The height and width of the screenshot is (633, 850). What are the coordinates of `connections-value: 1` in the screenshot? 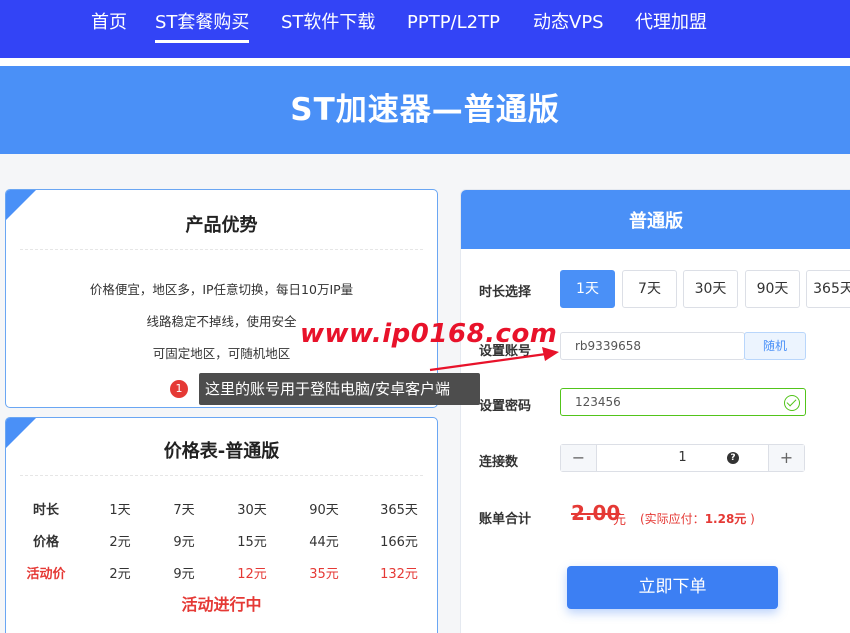 It's located at (682, 458).